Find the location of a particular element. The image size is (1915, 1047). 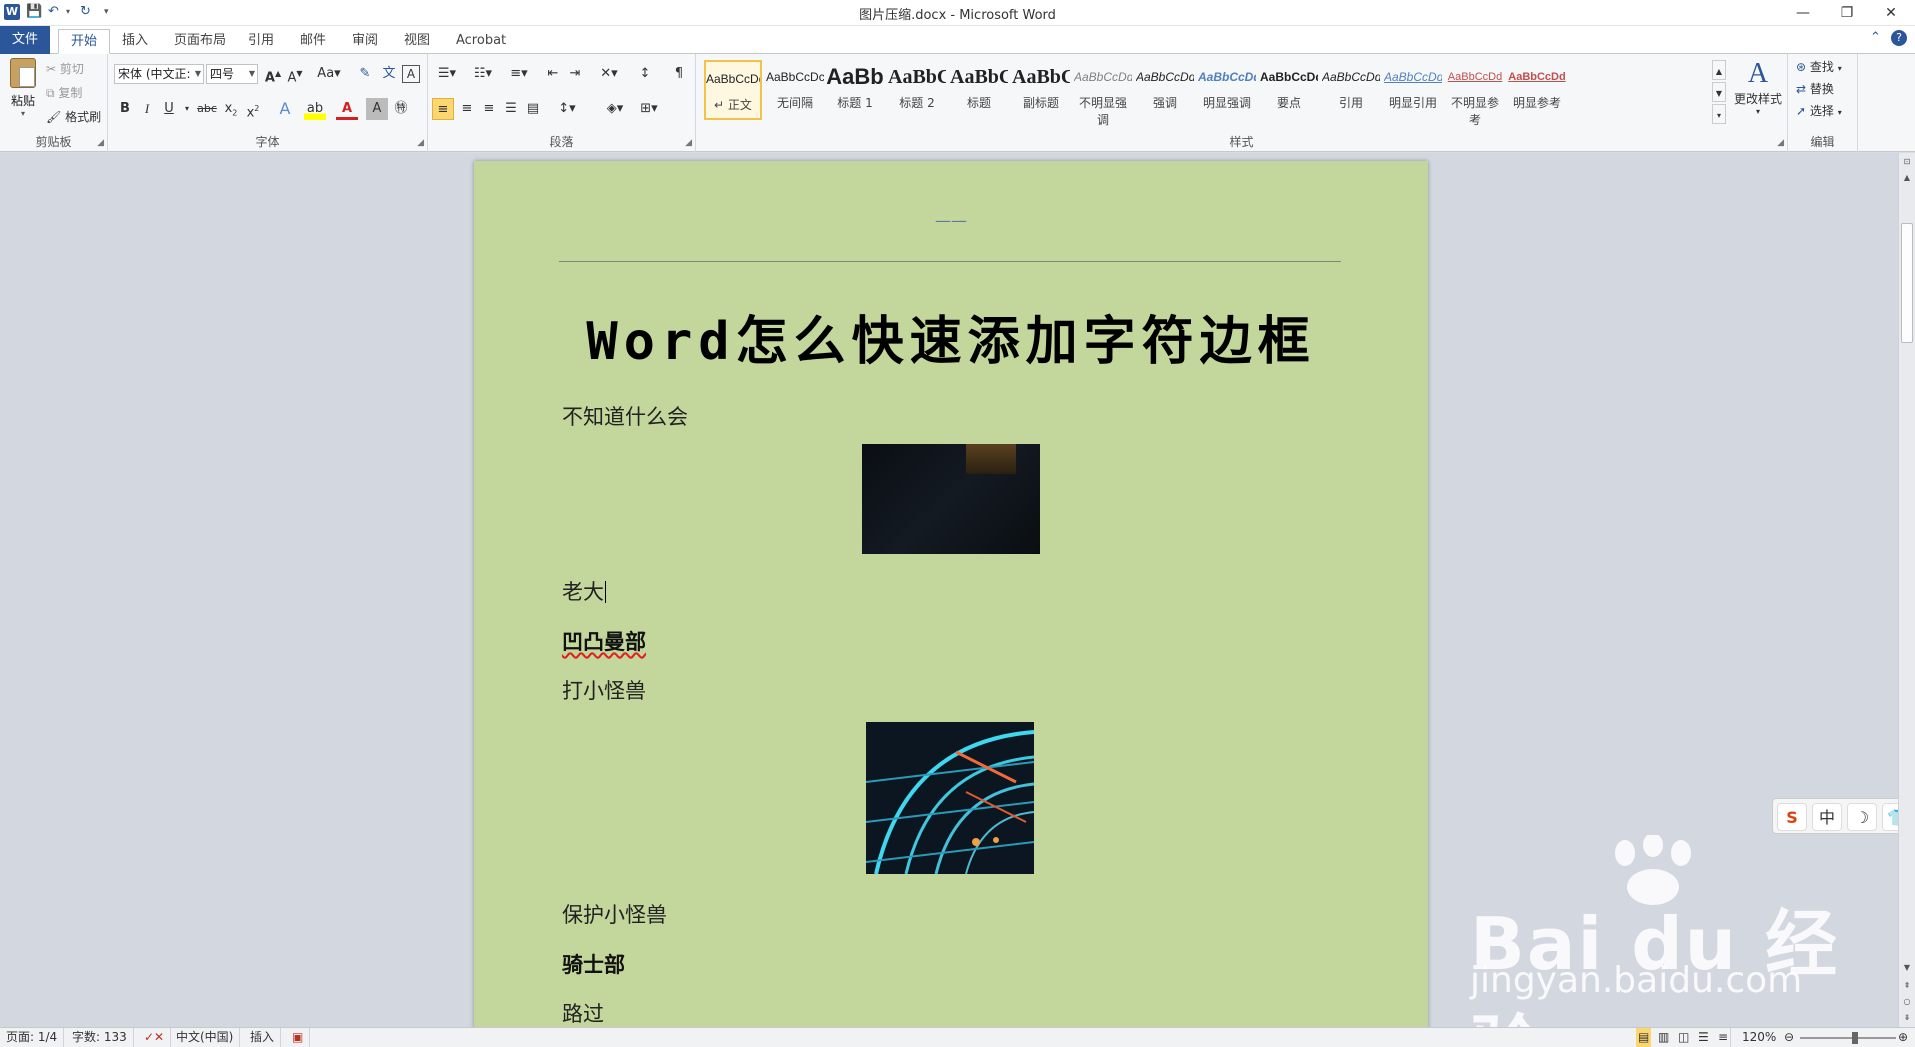

cut-button: ✂ 剪切 is located at coordinates (65, 68).